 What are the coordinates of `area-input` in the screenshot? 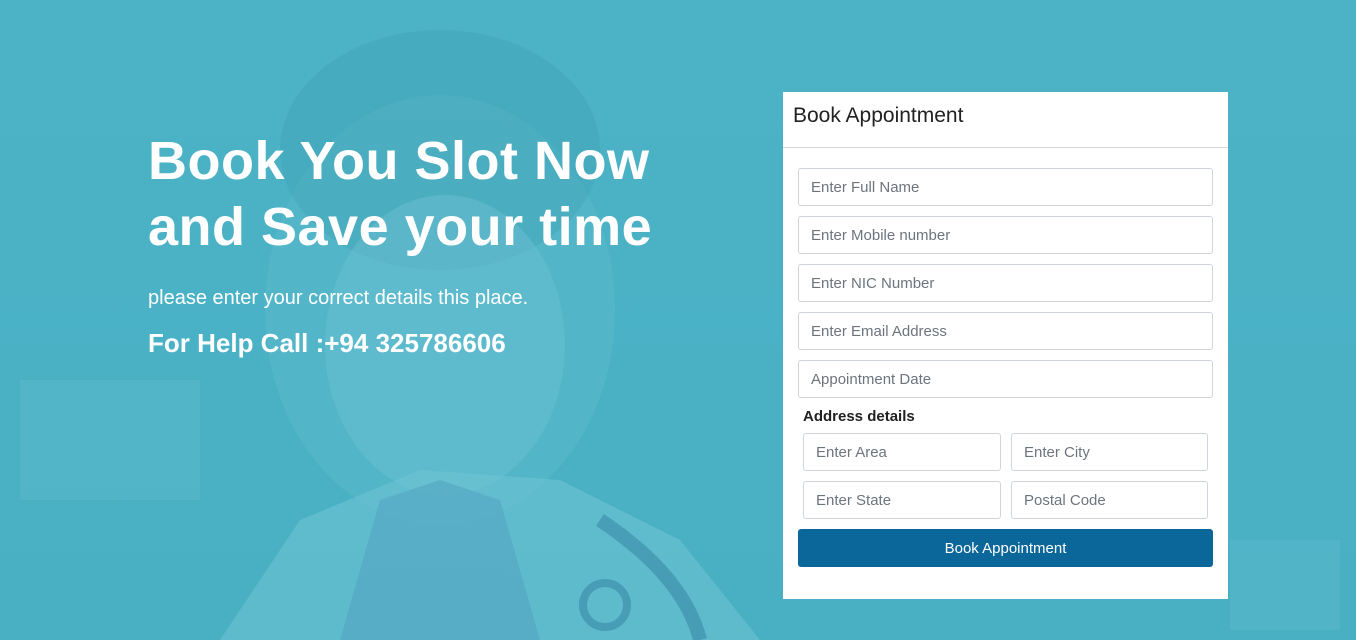 It's located at (902, 452).